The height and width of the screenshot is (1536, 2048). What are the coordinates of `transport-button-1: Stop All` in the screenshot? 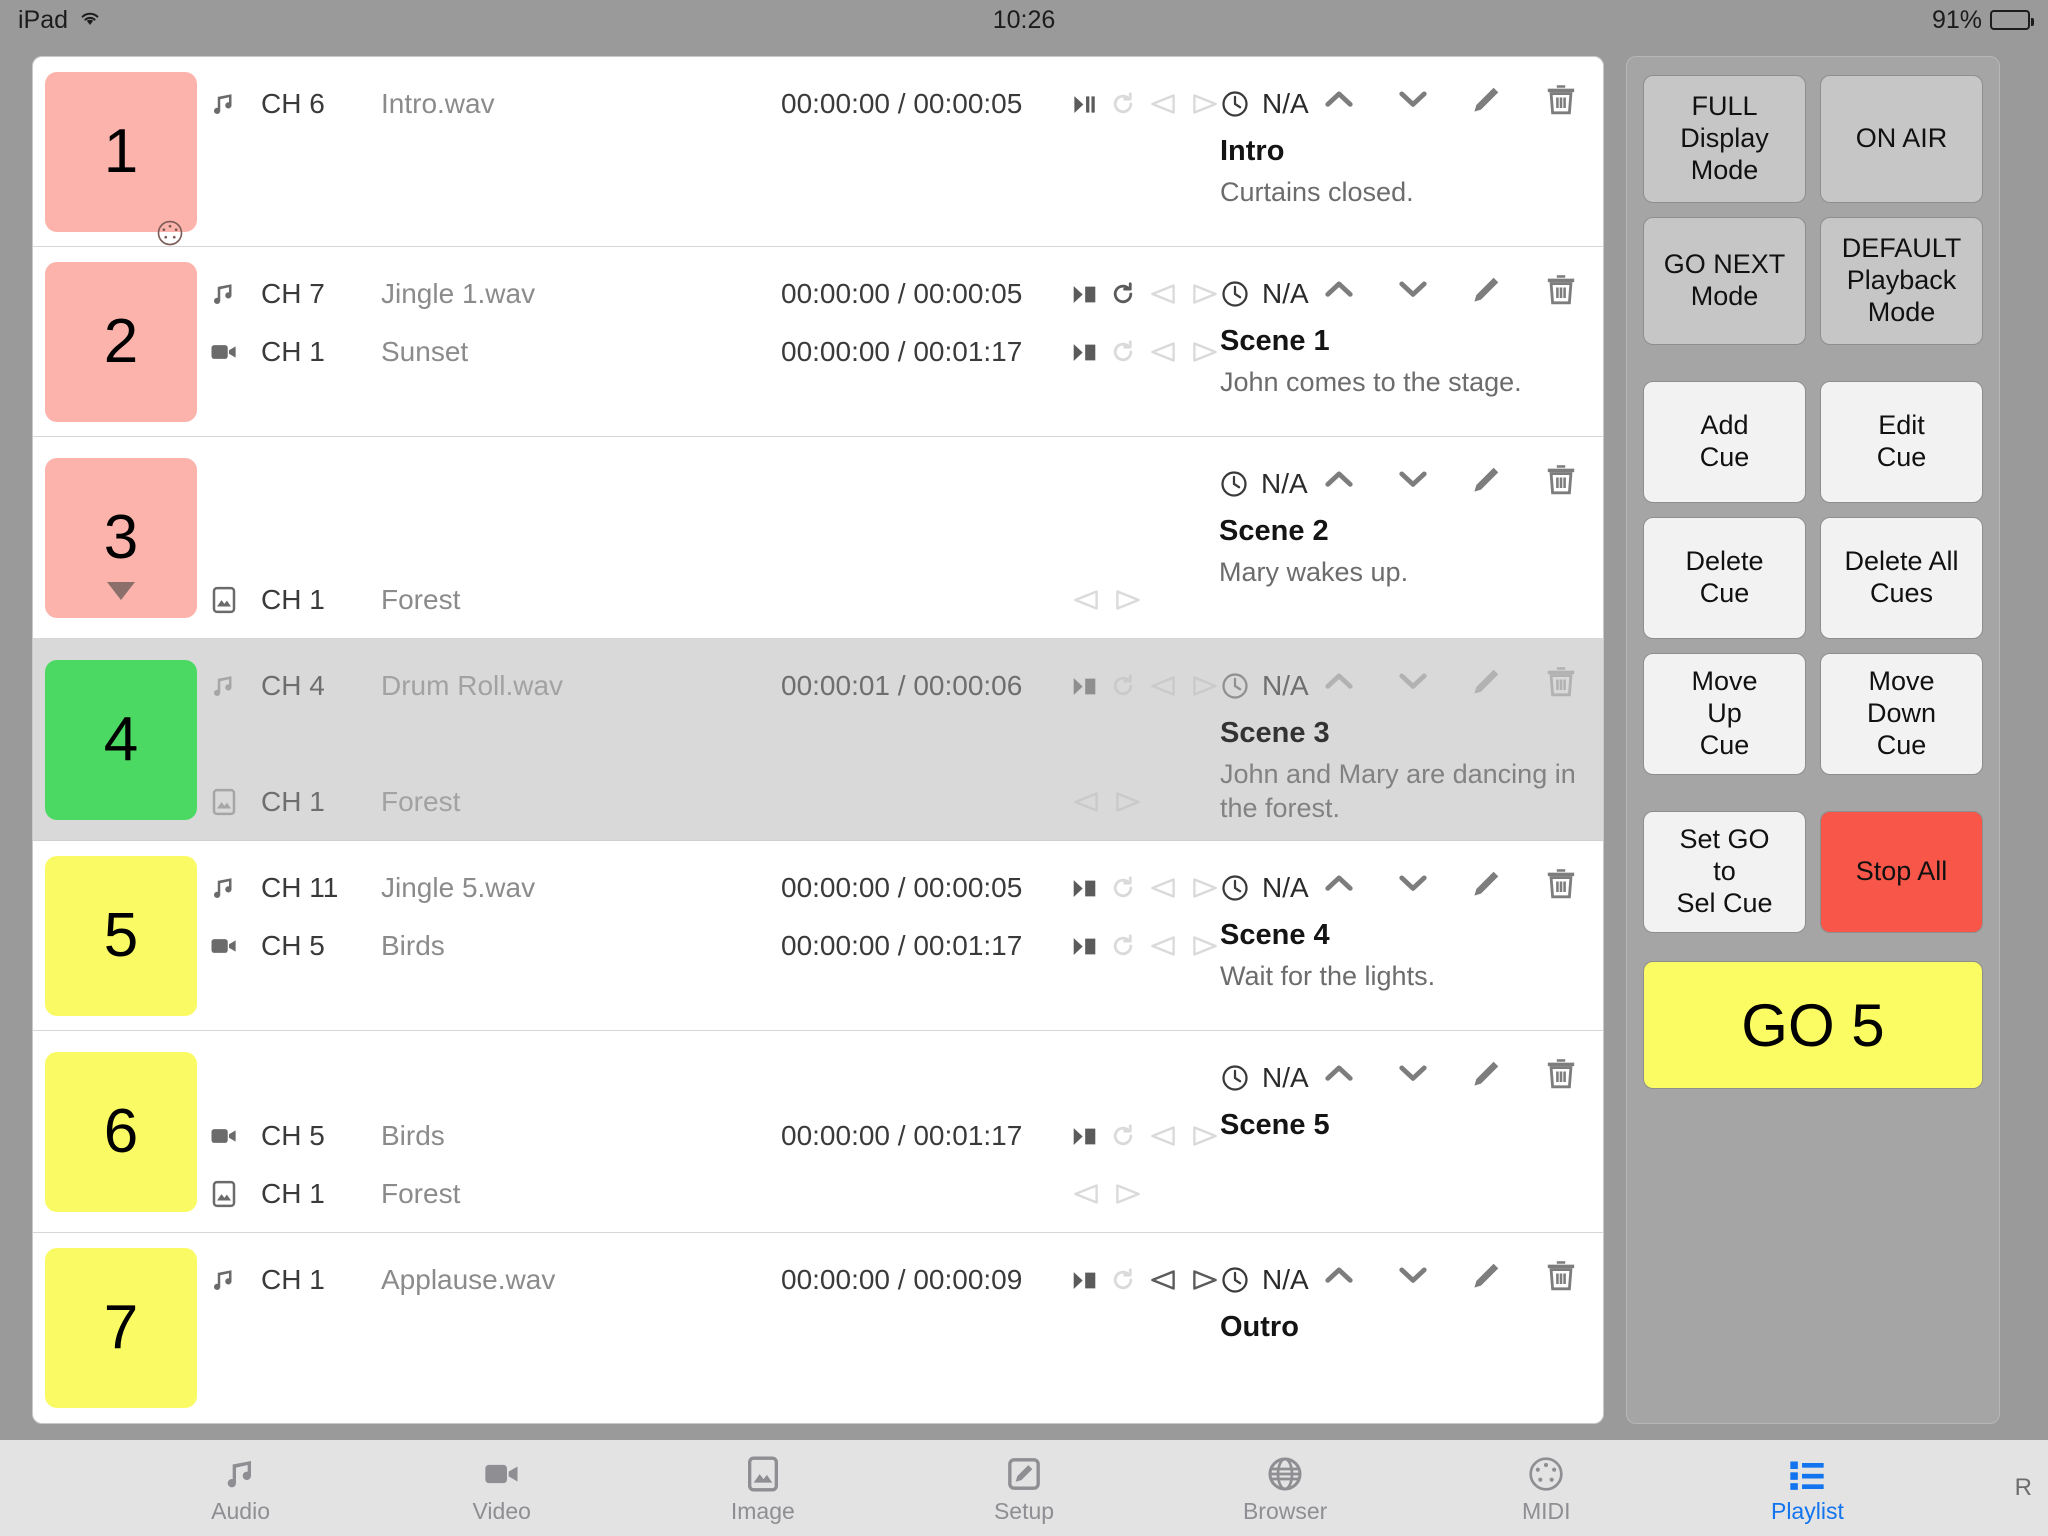 It's located at (1901, 872).